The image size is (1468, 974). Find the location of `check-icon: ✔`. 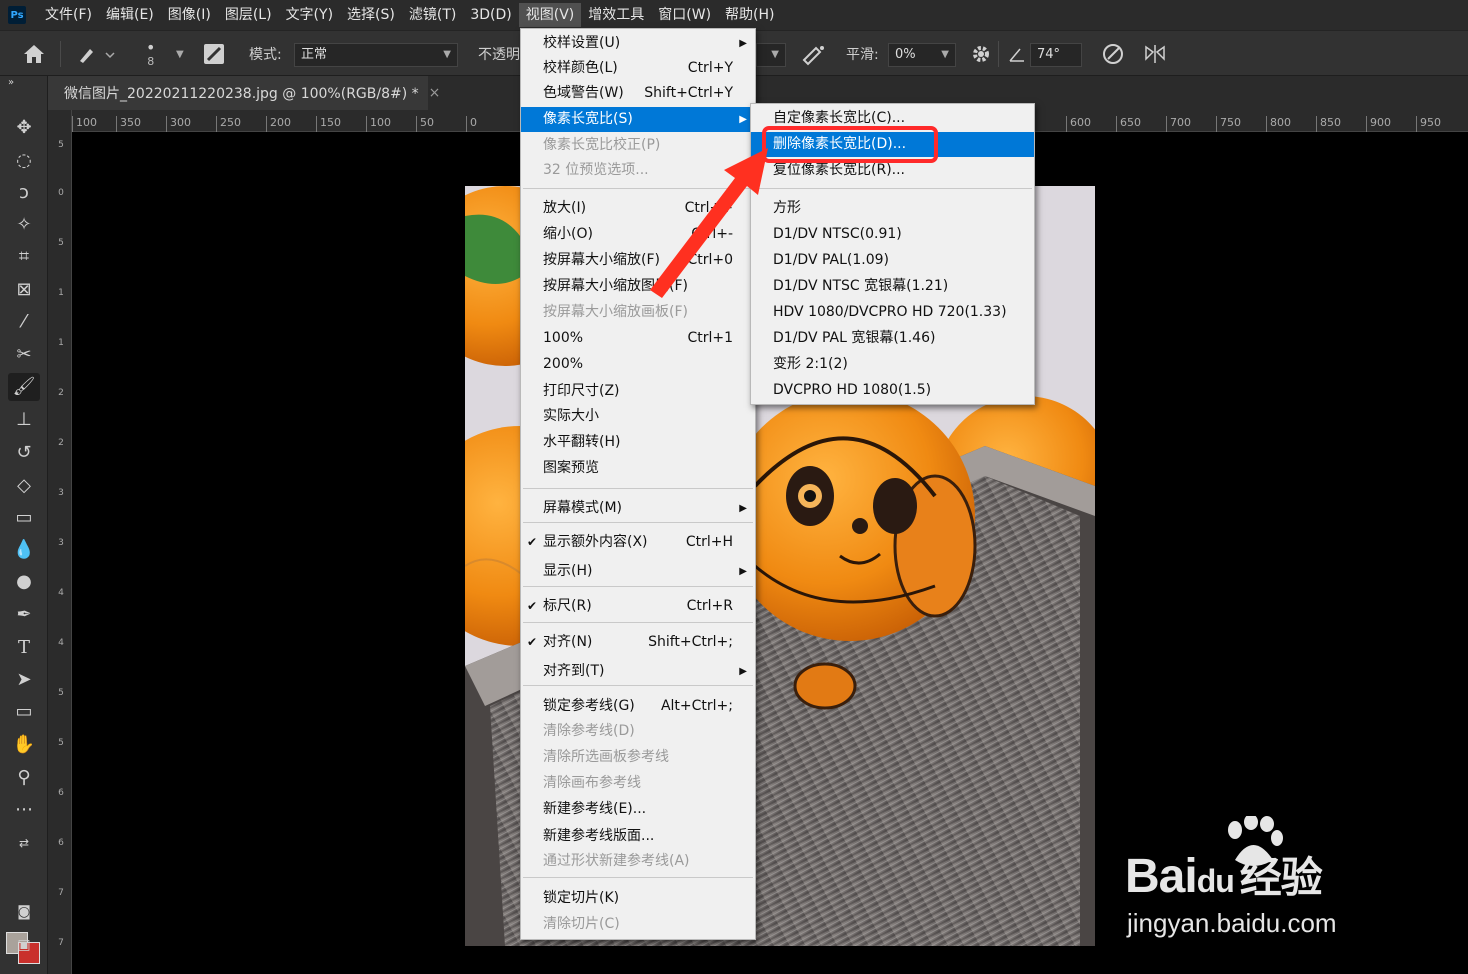

check-icon: ✔ is located at coordinates (532, 542).